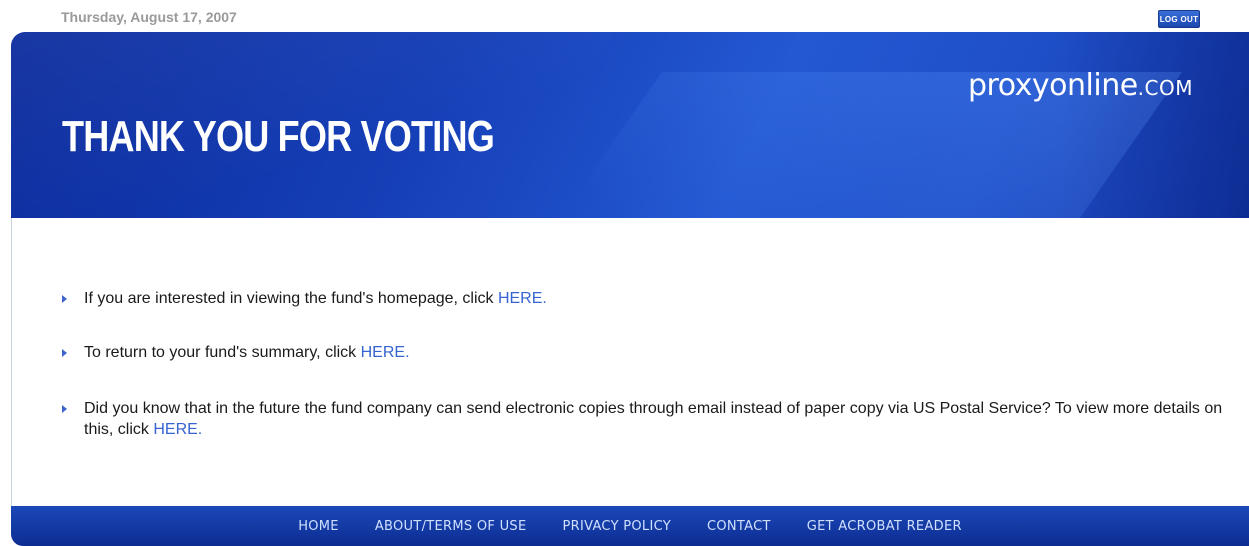  What do you see at coordinates (1155, 125) in the screenshot?
I see `banner-shadow` at bounding box center [1155, 125].